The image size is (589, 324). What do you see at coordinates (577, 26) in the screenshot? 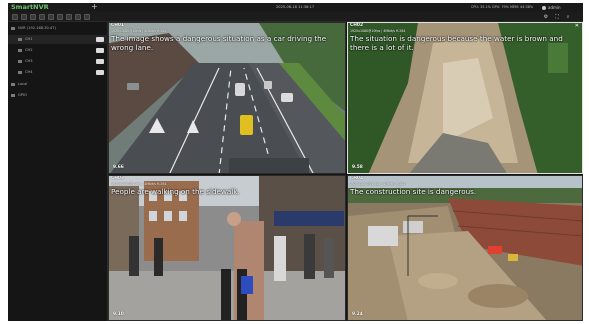
I see `close-icon: ✕` at bounding box center [577, 26].